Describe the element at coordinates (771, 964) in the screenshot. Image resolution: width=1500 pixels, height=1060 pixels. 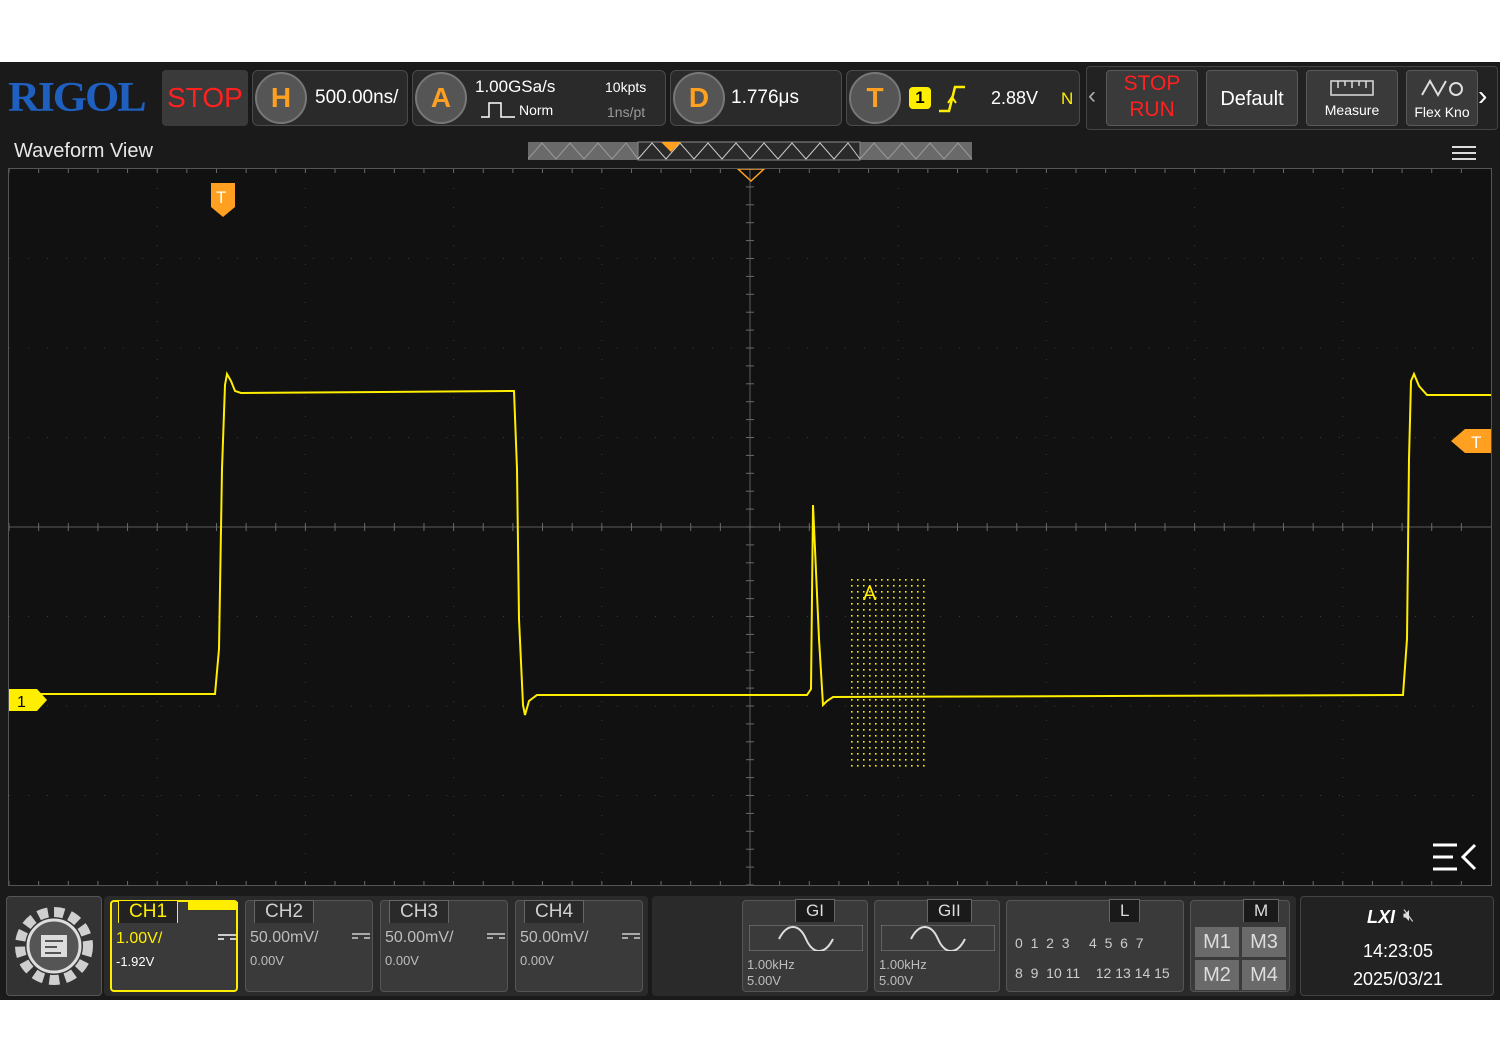
I see `generator-1-freq: 1.00kHz` at that location.